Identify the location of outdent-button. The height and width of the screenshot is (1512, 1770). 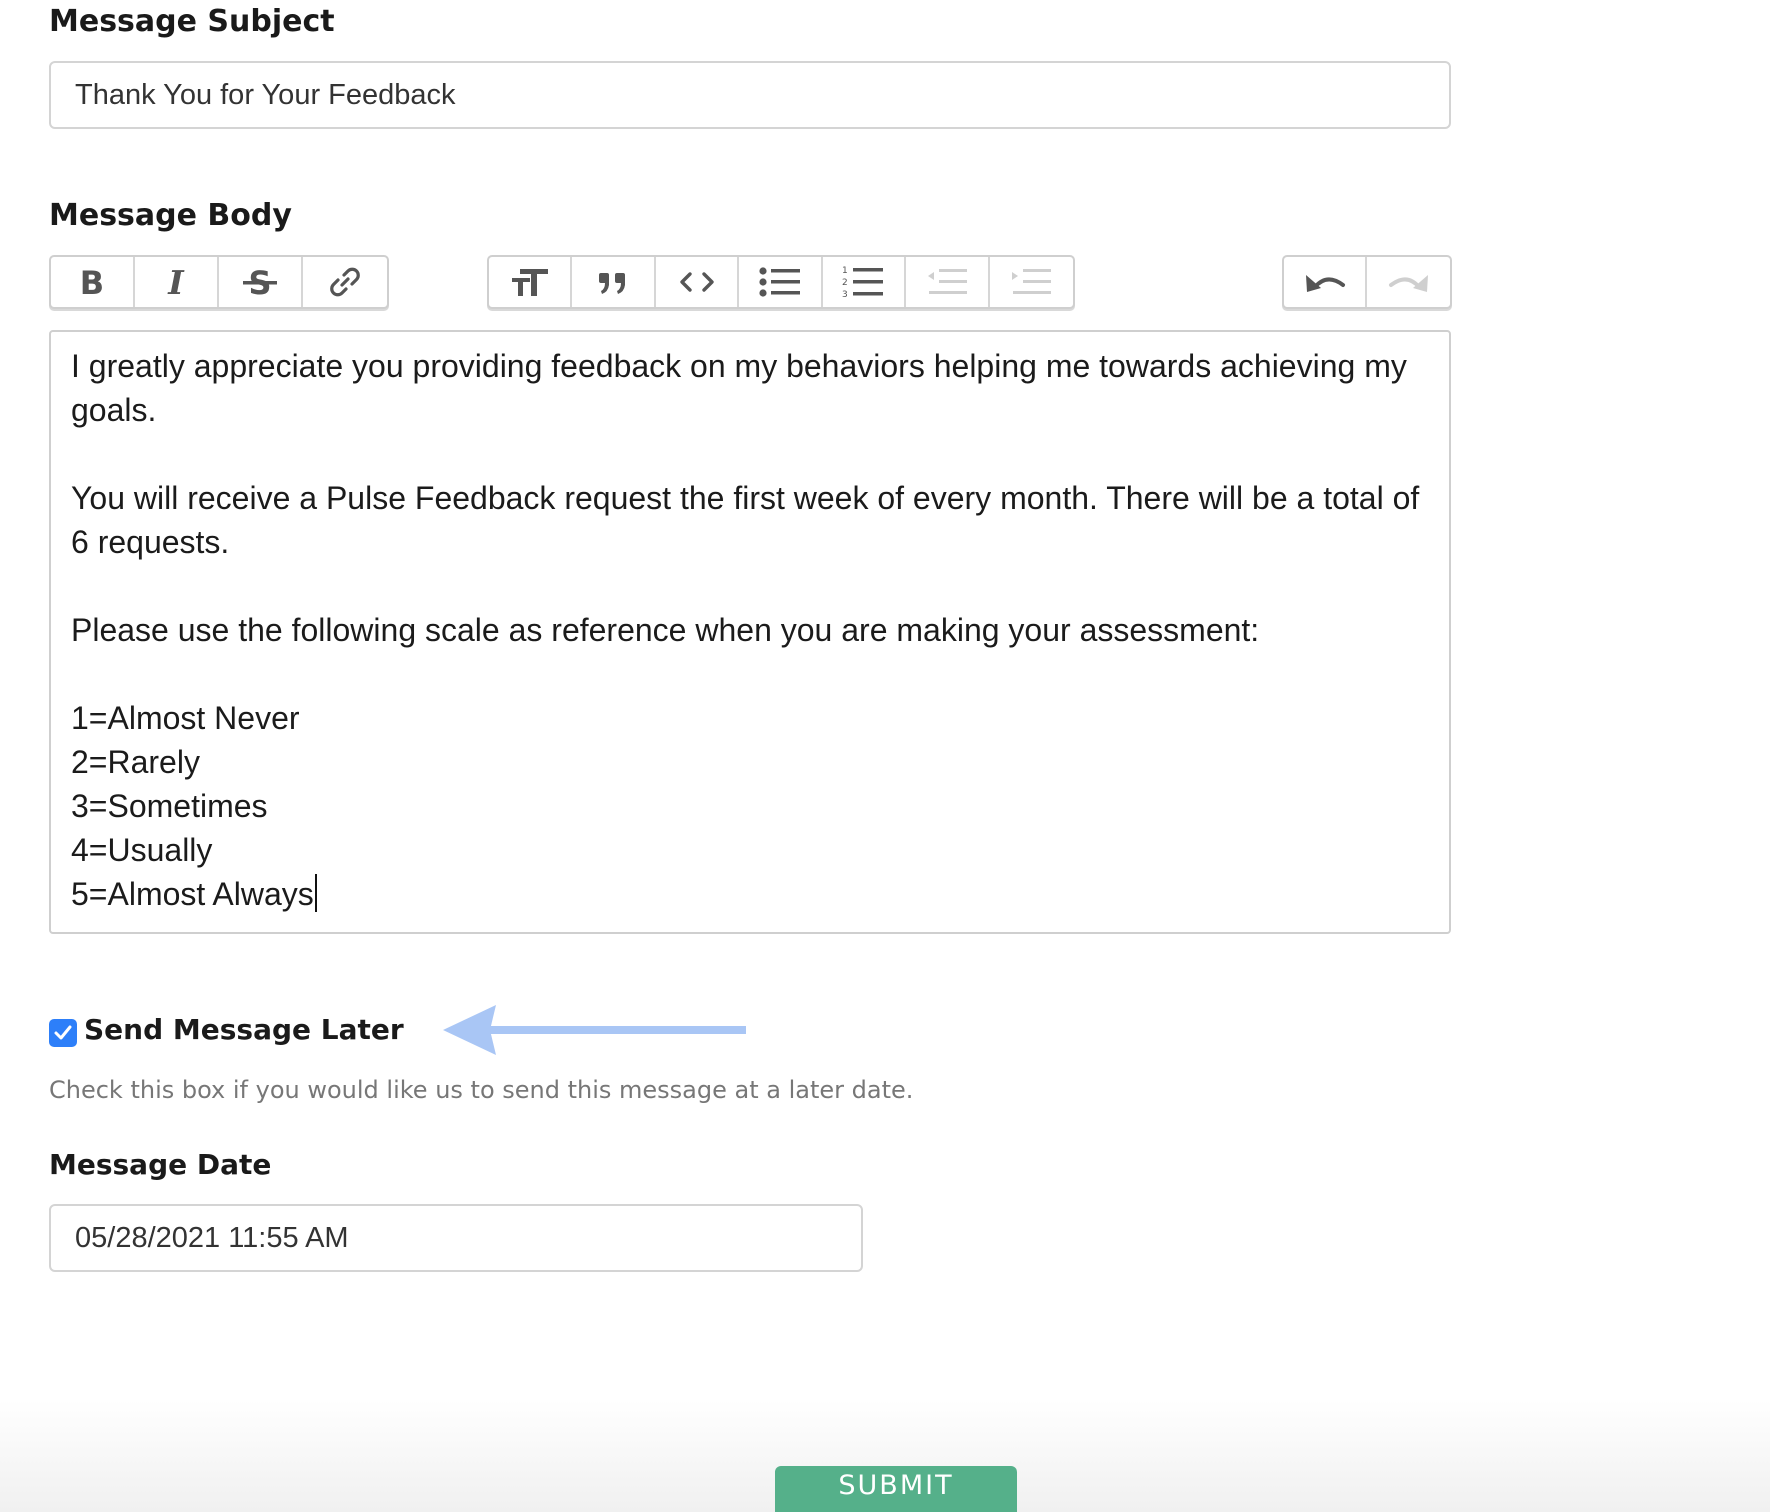
(948, 282).